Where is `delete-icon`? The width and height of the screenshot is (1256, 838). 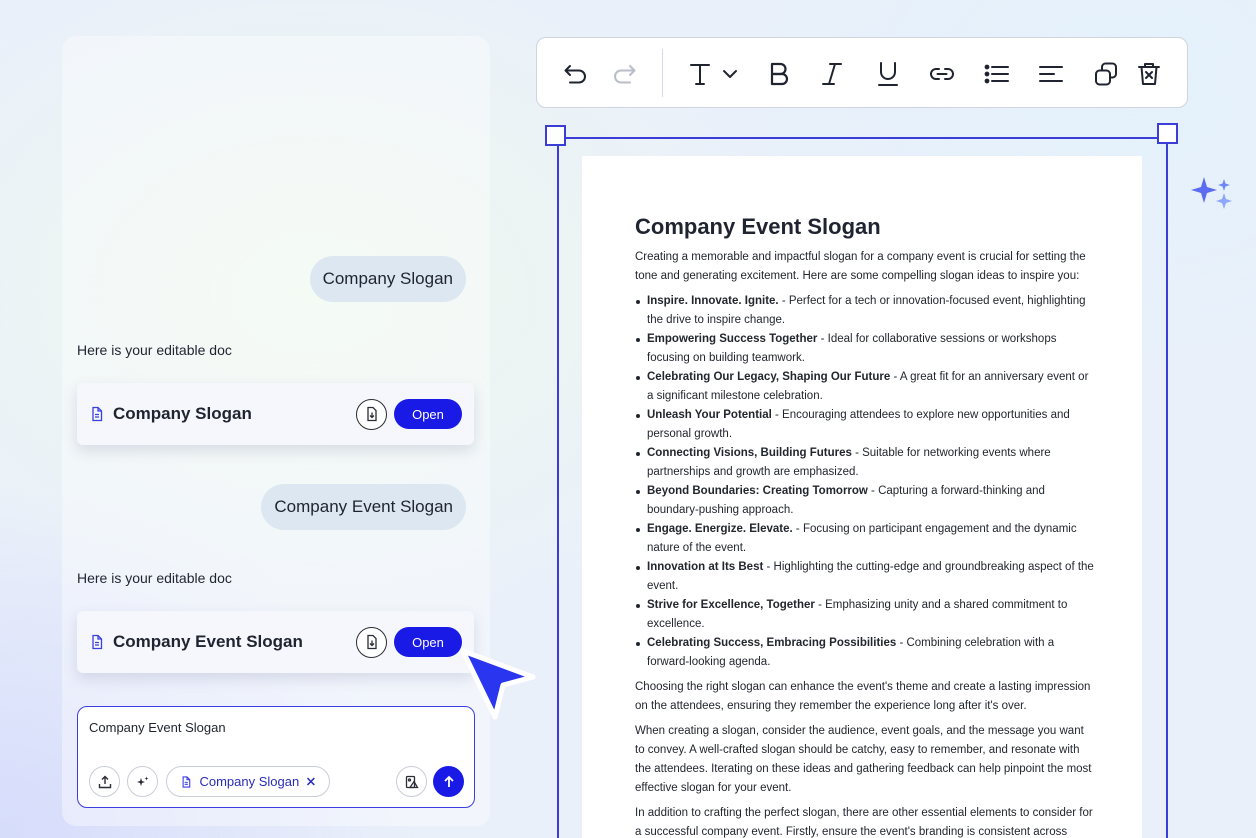
delete-icon is located at coordinates (1149, 74).